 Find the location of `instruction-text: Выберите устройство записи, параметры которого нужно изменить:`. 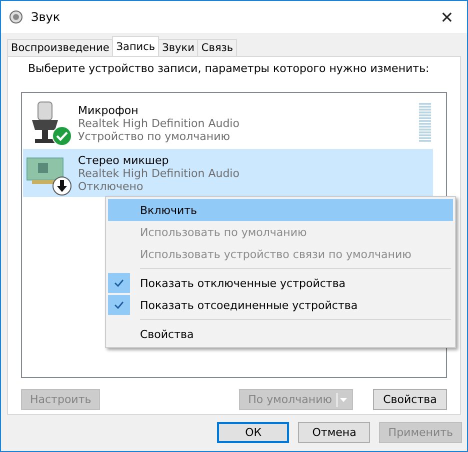

instruction-text: Выберите устройство записи, параметры которого нужно изменить: is located at coordinates (229, 68).